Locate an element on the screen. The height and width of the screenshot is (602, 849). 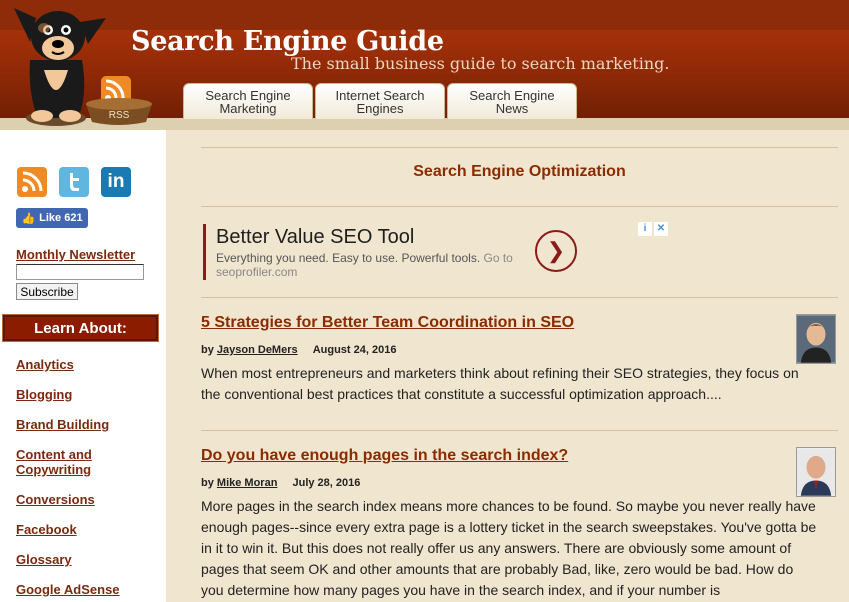
site-title: Search Engine Guide is located at coordinates (287, 41).